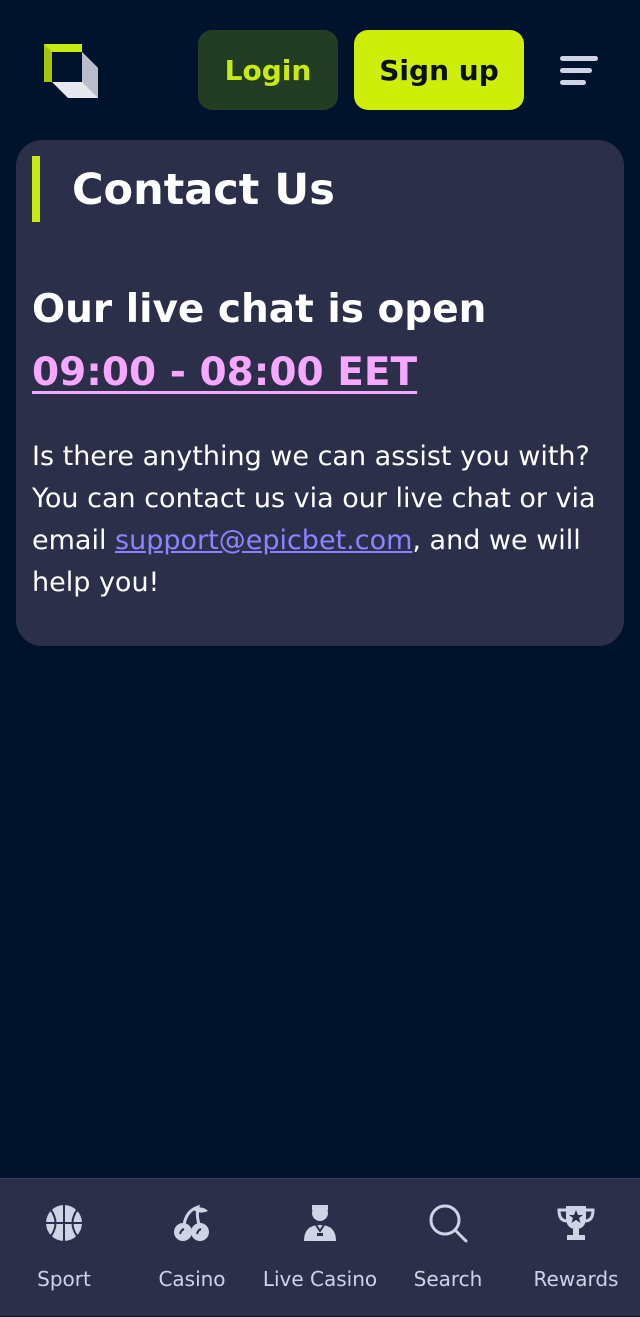 The height and width of the screenshot is (1317, 640). Describe the element at coordinates (580, 71) in the screenshot. I see `menu-icon` at that location.